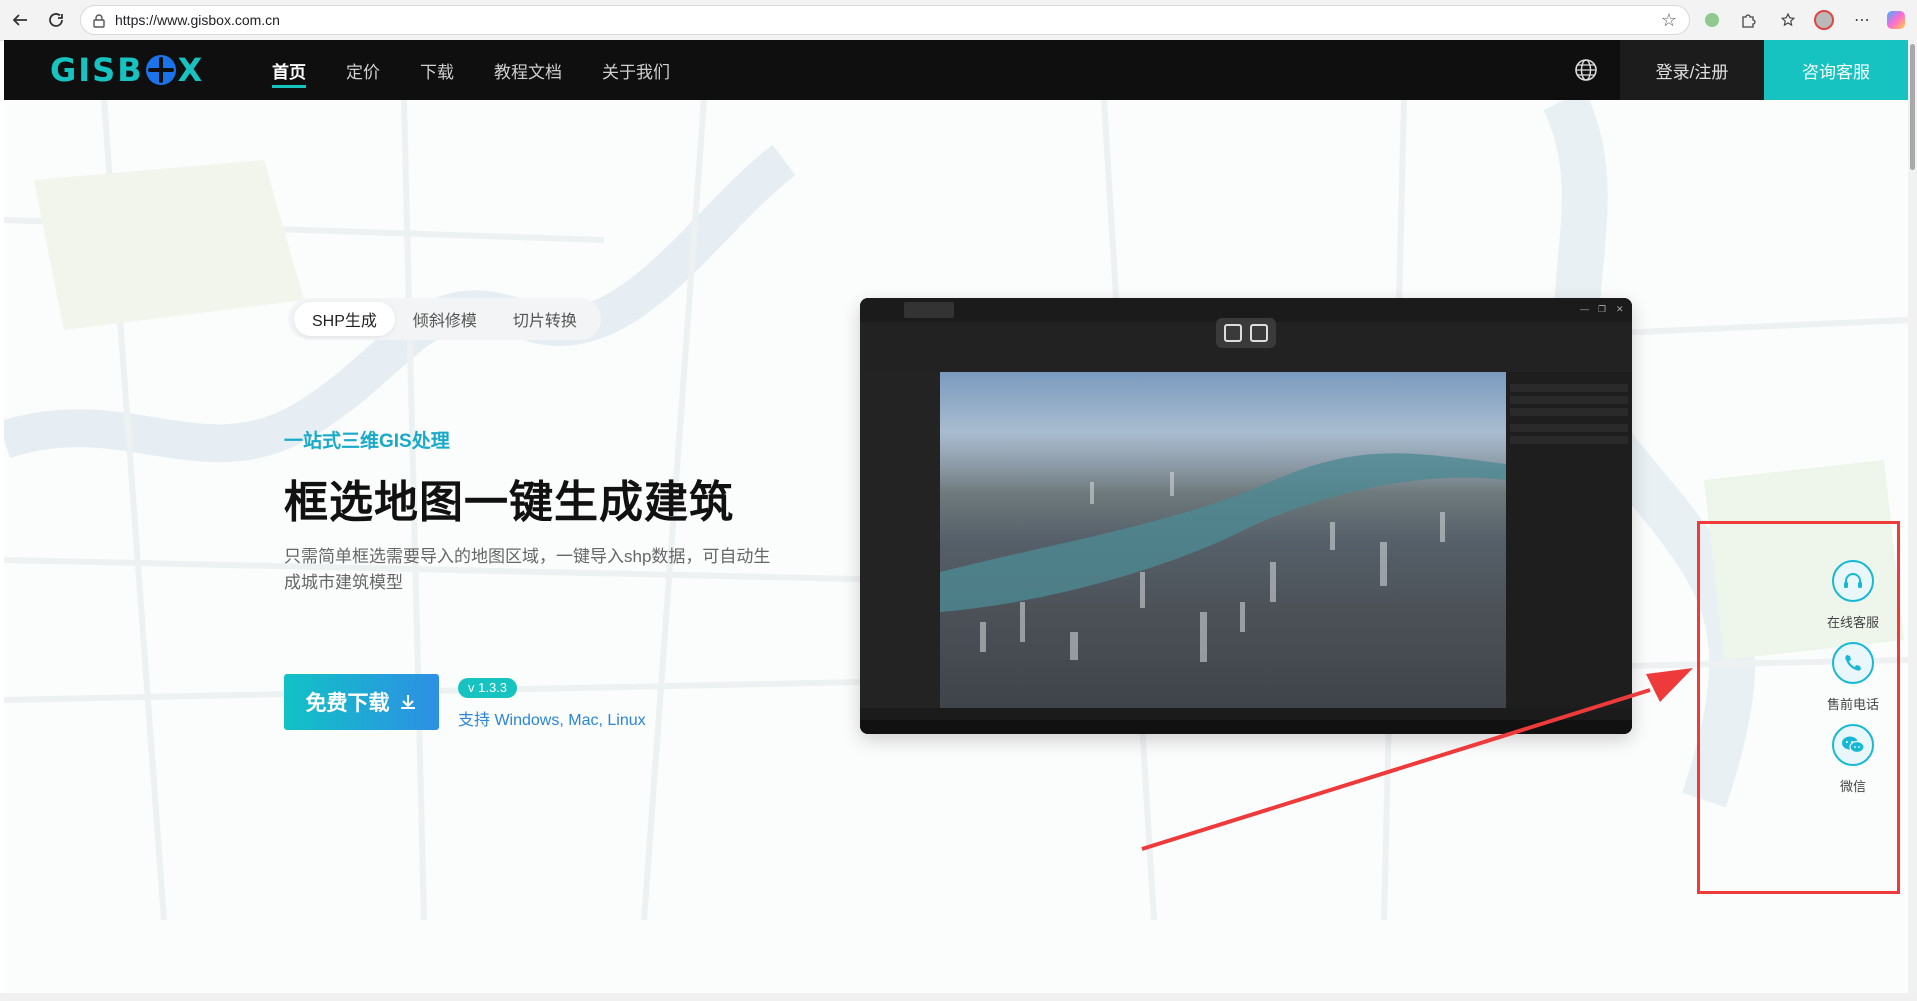 This screenshot has width=1917, height=1001. I want to click on preview-3d-city-view, so click(1223, 540).